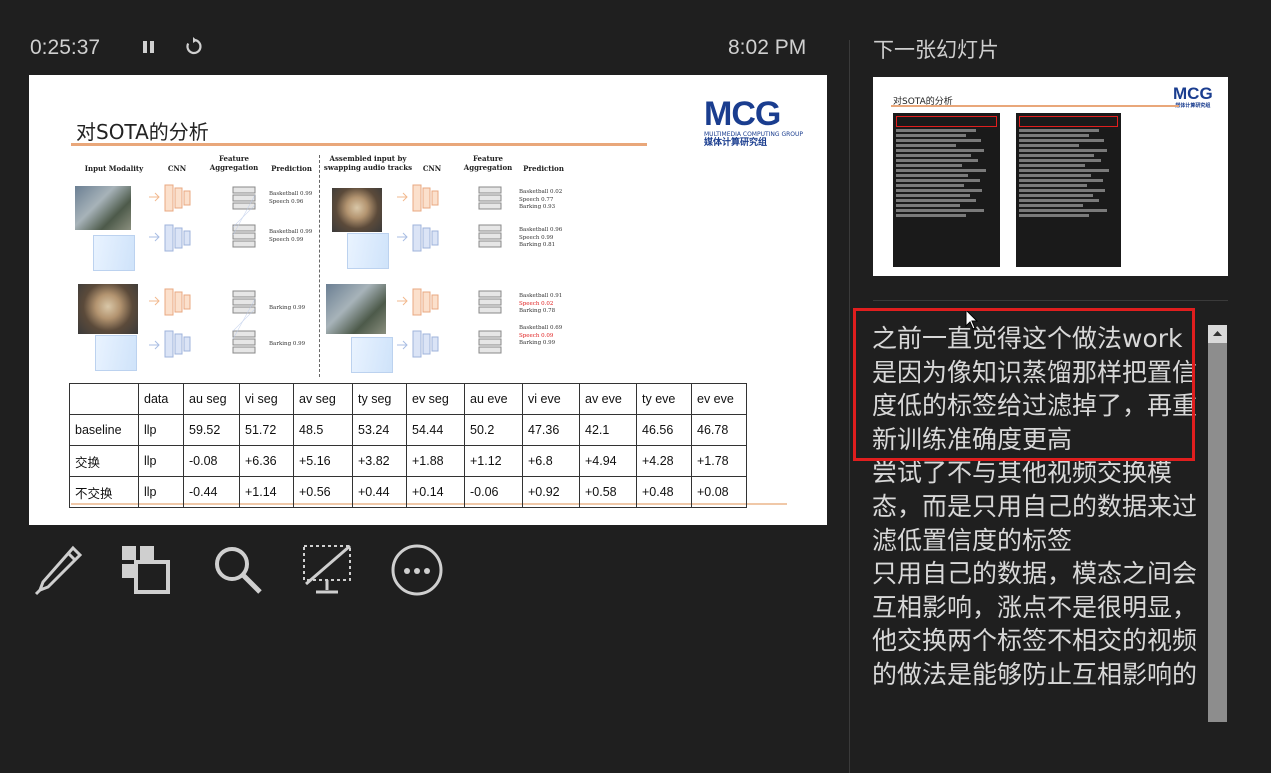 The width and height of the screenshot is (1271, 773). Describe the element at coordinates (742, 114) in the screenshot. I see `logo-main: MCG` at that location.